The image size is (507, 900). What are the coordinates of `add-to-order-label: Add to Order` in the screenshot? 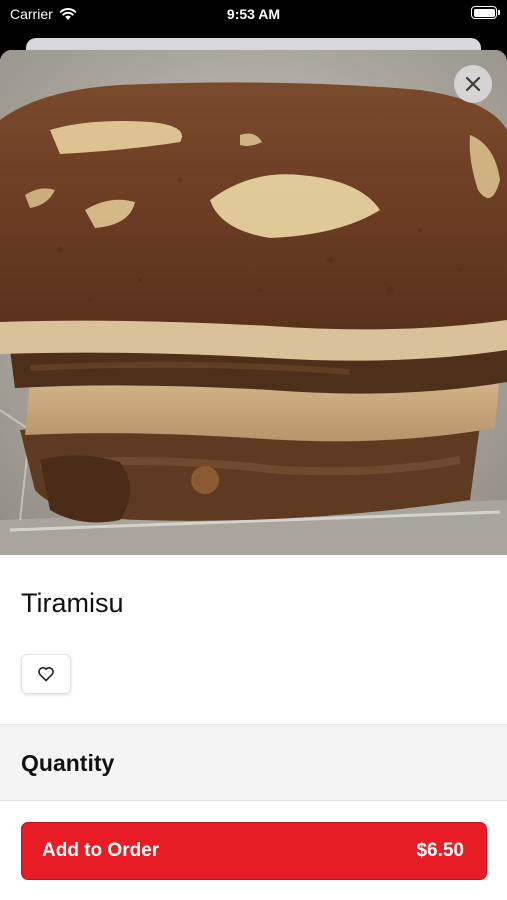 It's located at (101, 850).